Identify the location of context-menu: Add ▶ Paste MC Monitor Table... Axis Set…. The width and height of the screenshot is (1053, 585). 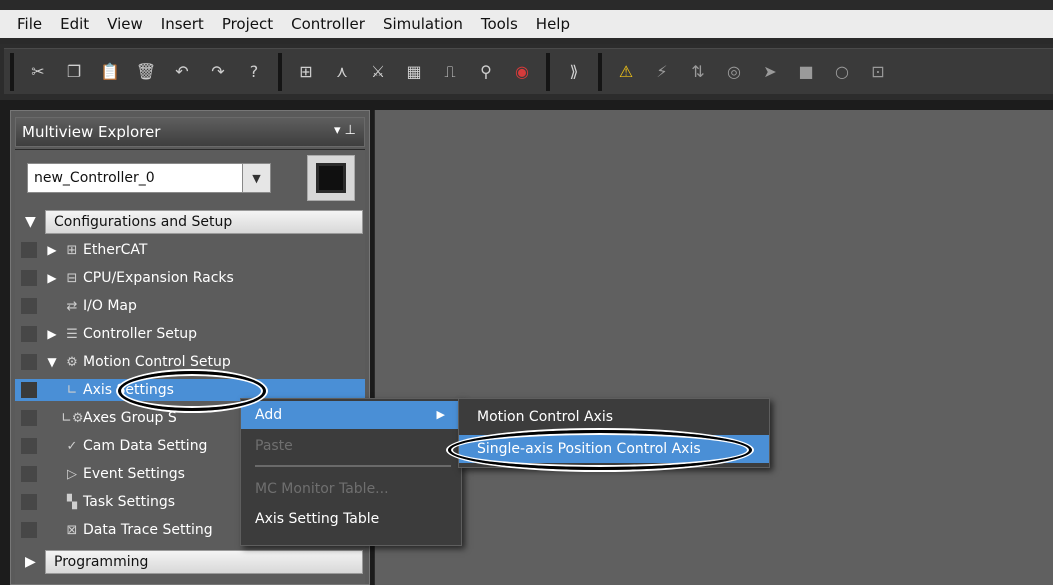
(351, 472).